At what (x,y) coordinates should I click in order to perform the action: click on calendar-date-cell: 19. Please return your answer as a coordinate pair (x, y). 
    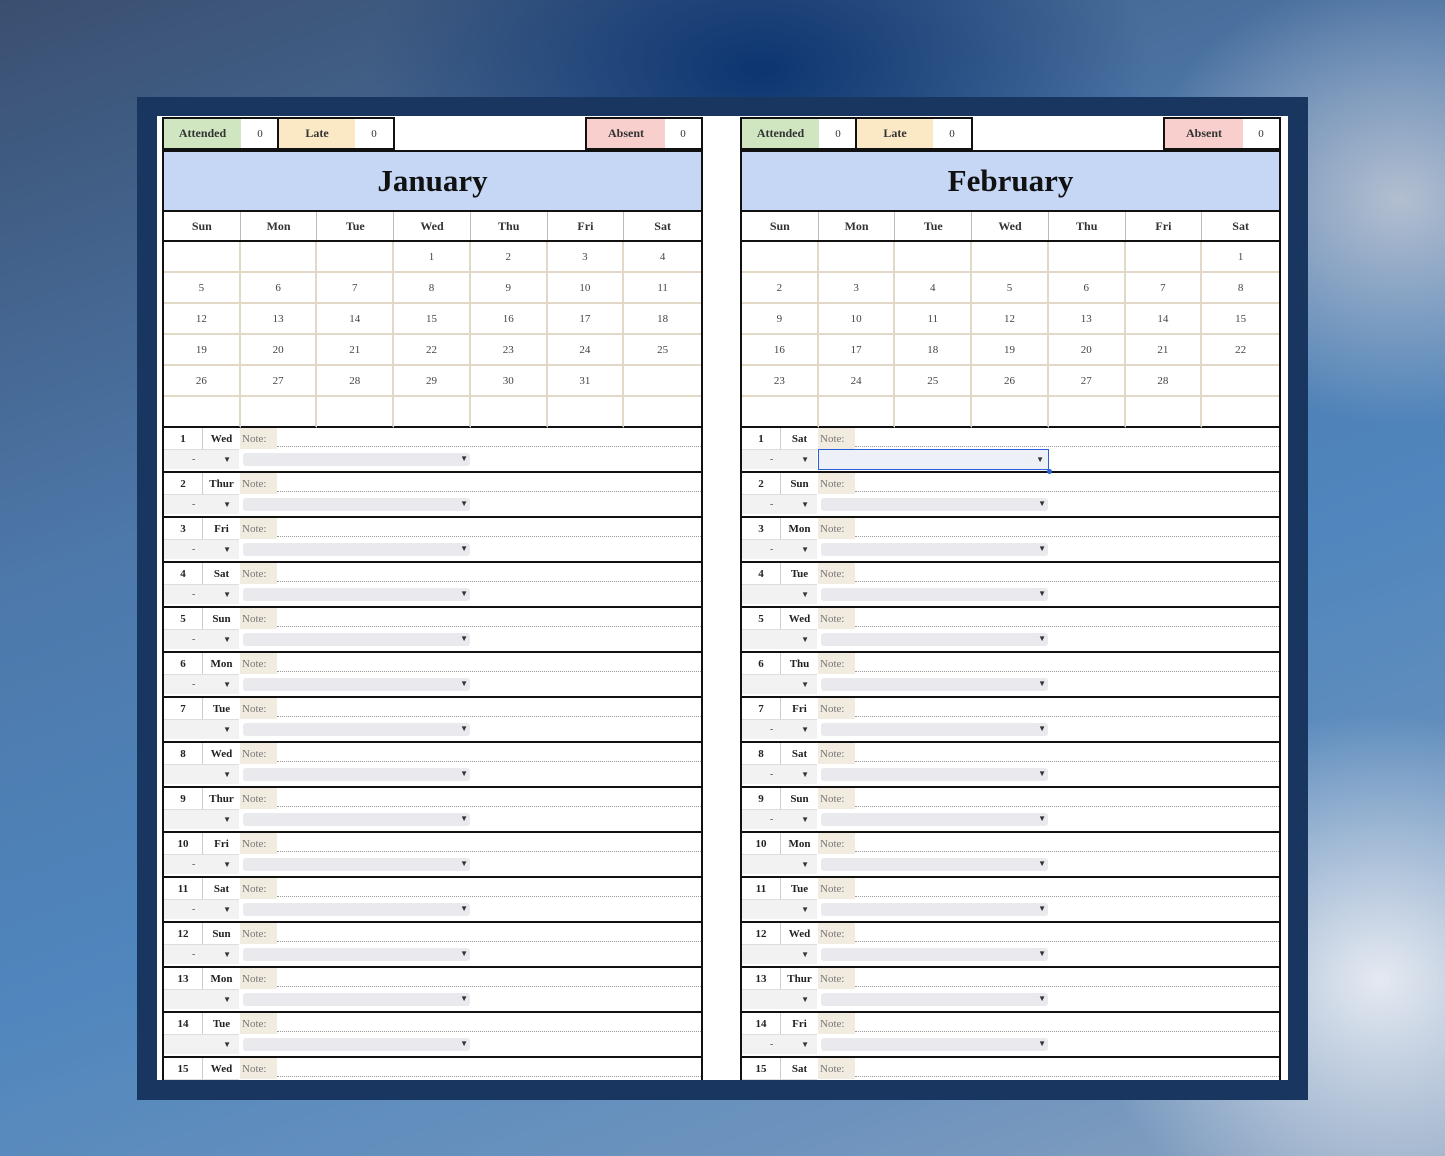
    Looking at the image, I should click on (1010, 350).